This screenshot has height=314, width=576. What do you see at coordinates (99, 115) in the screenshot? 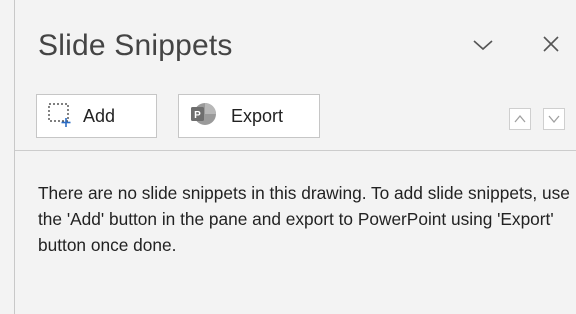
I see `add-button-label: Add` at bounding box center [99, 115].